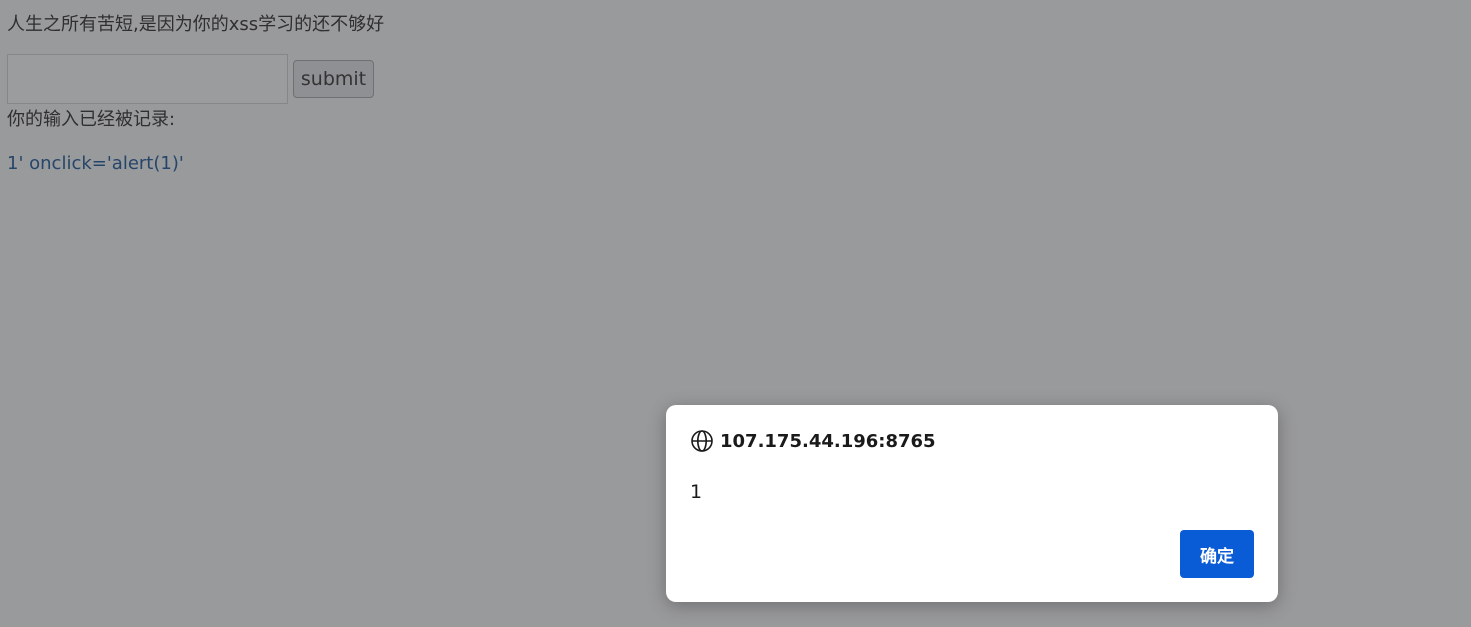 The image size is (1471, 627). Describe the element at coordinates (147, 79) in the screenshot. I see `text-input` at that location.